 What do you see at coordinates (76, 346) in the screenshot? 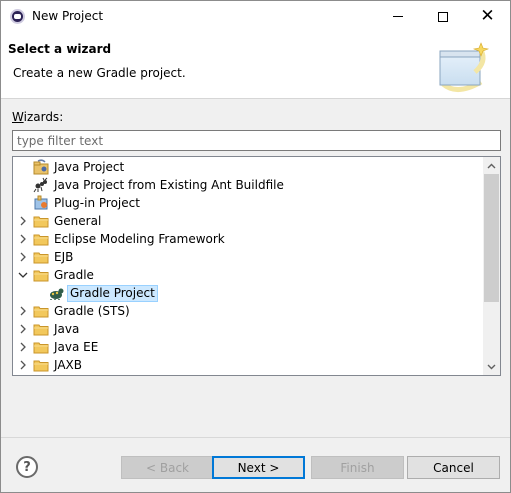
I see `tree-item-label: Java EE` at bounding box center [76, 346].